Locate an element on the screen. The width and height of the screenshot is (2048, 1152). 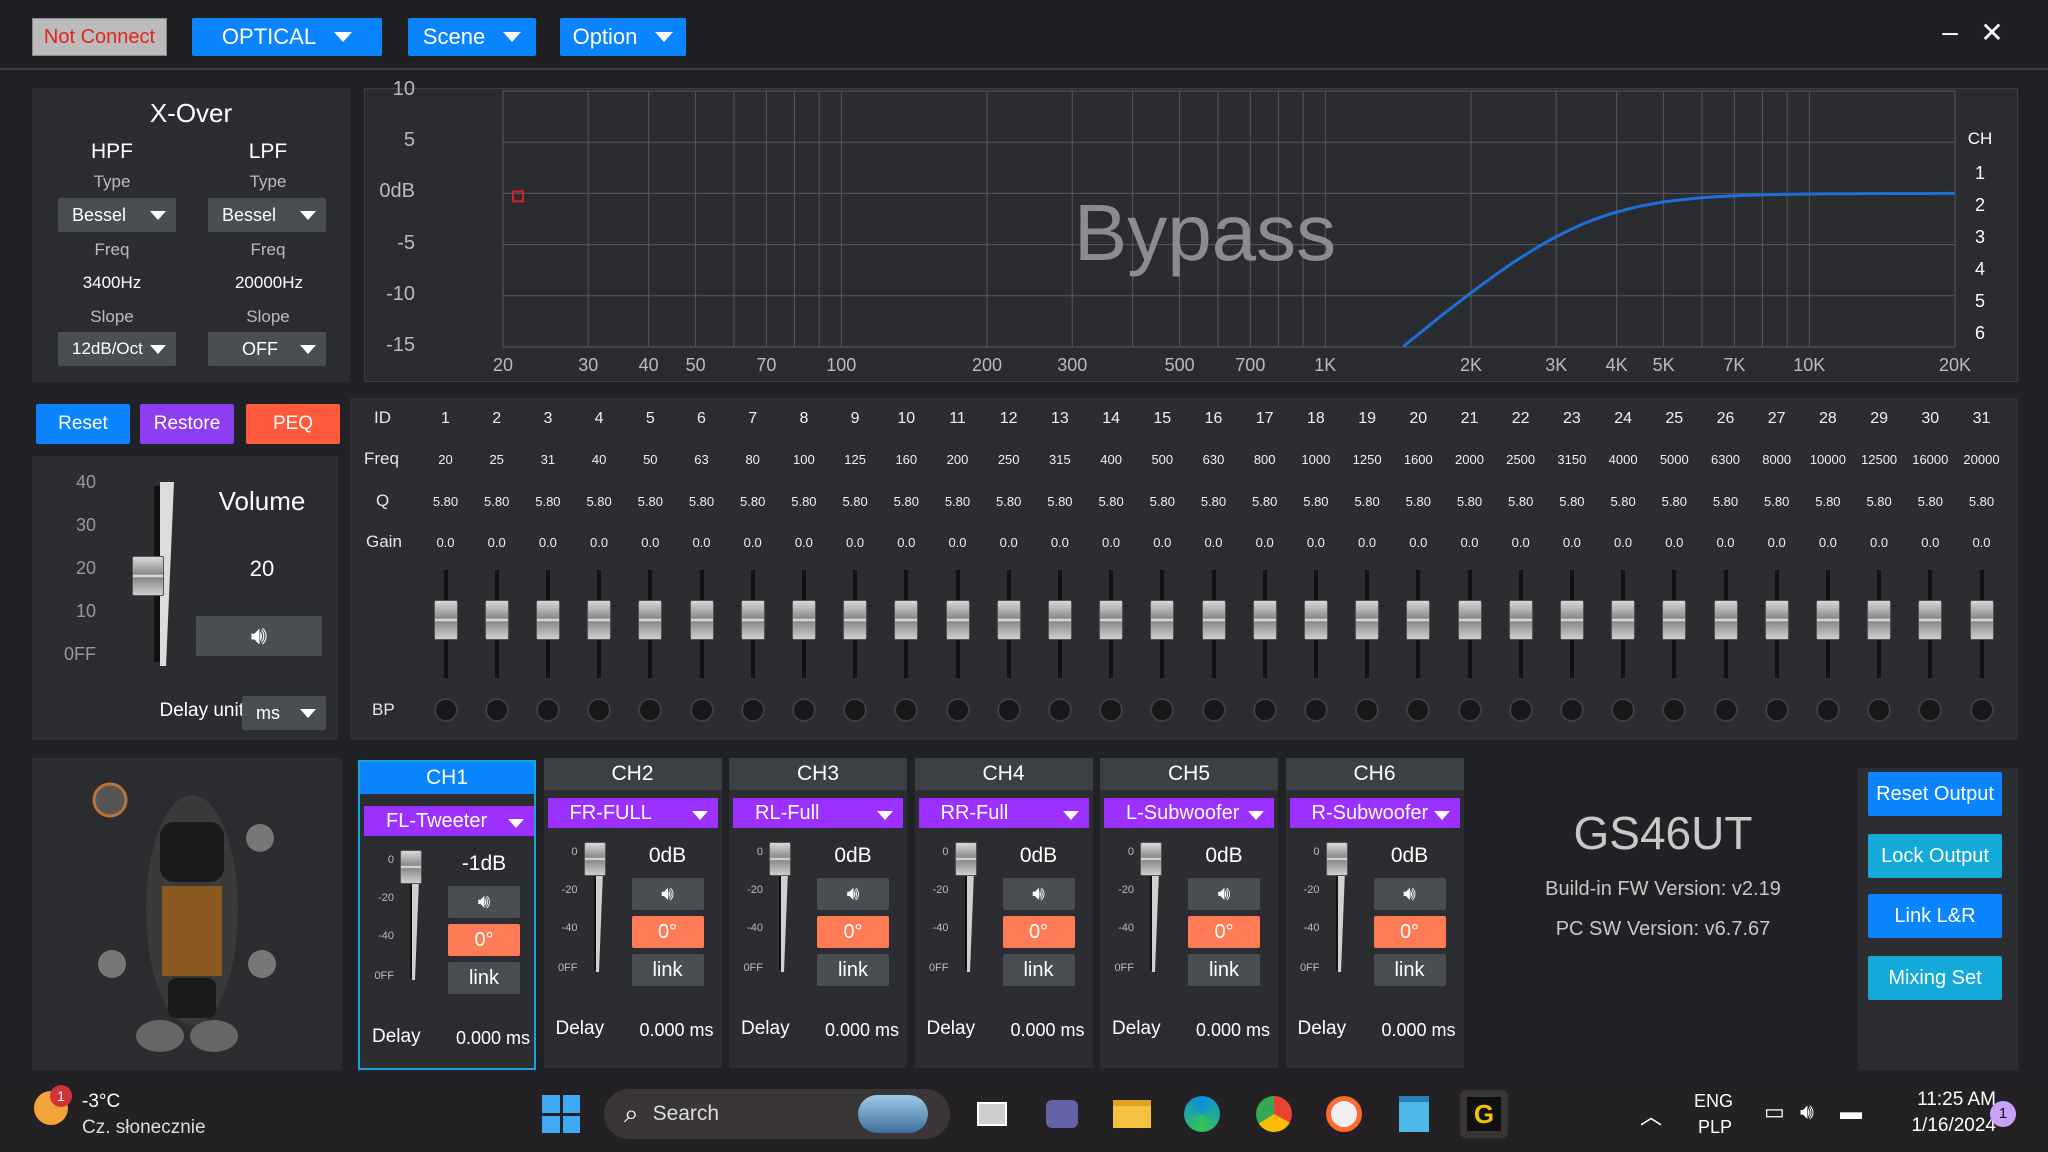
peq-button: PEQ is located at coordinates (293, 424).